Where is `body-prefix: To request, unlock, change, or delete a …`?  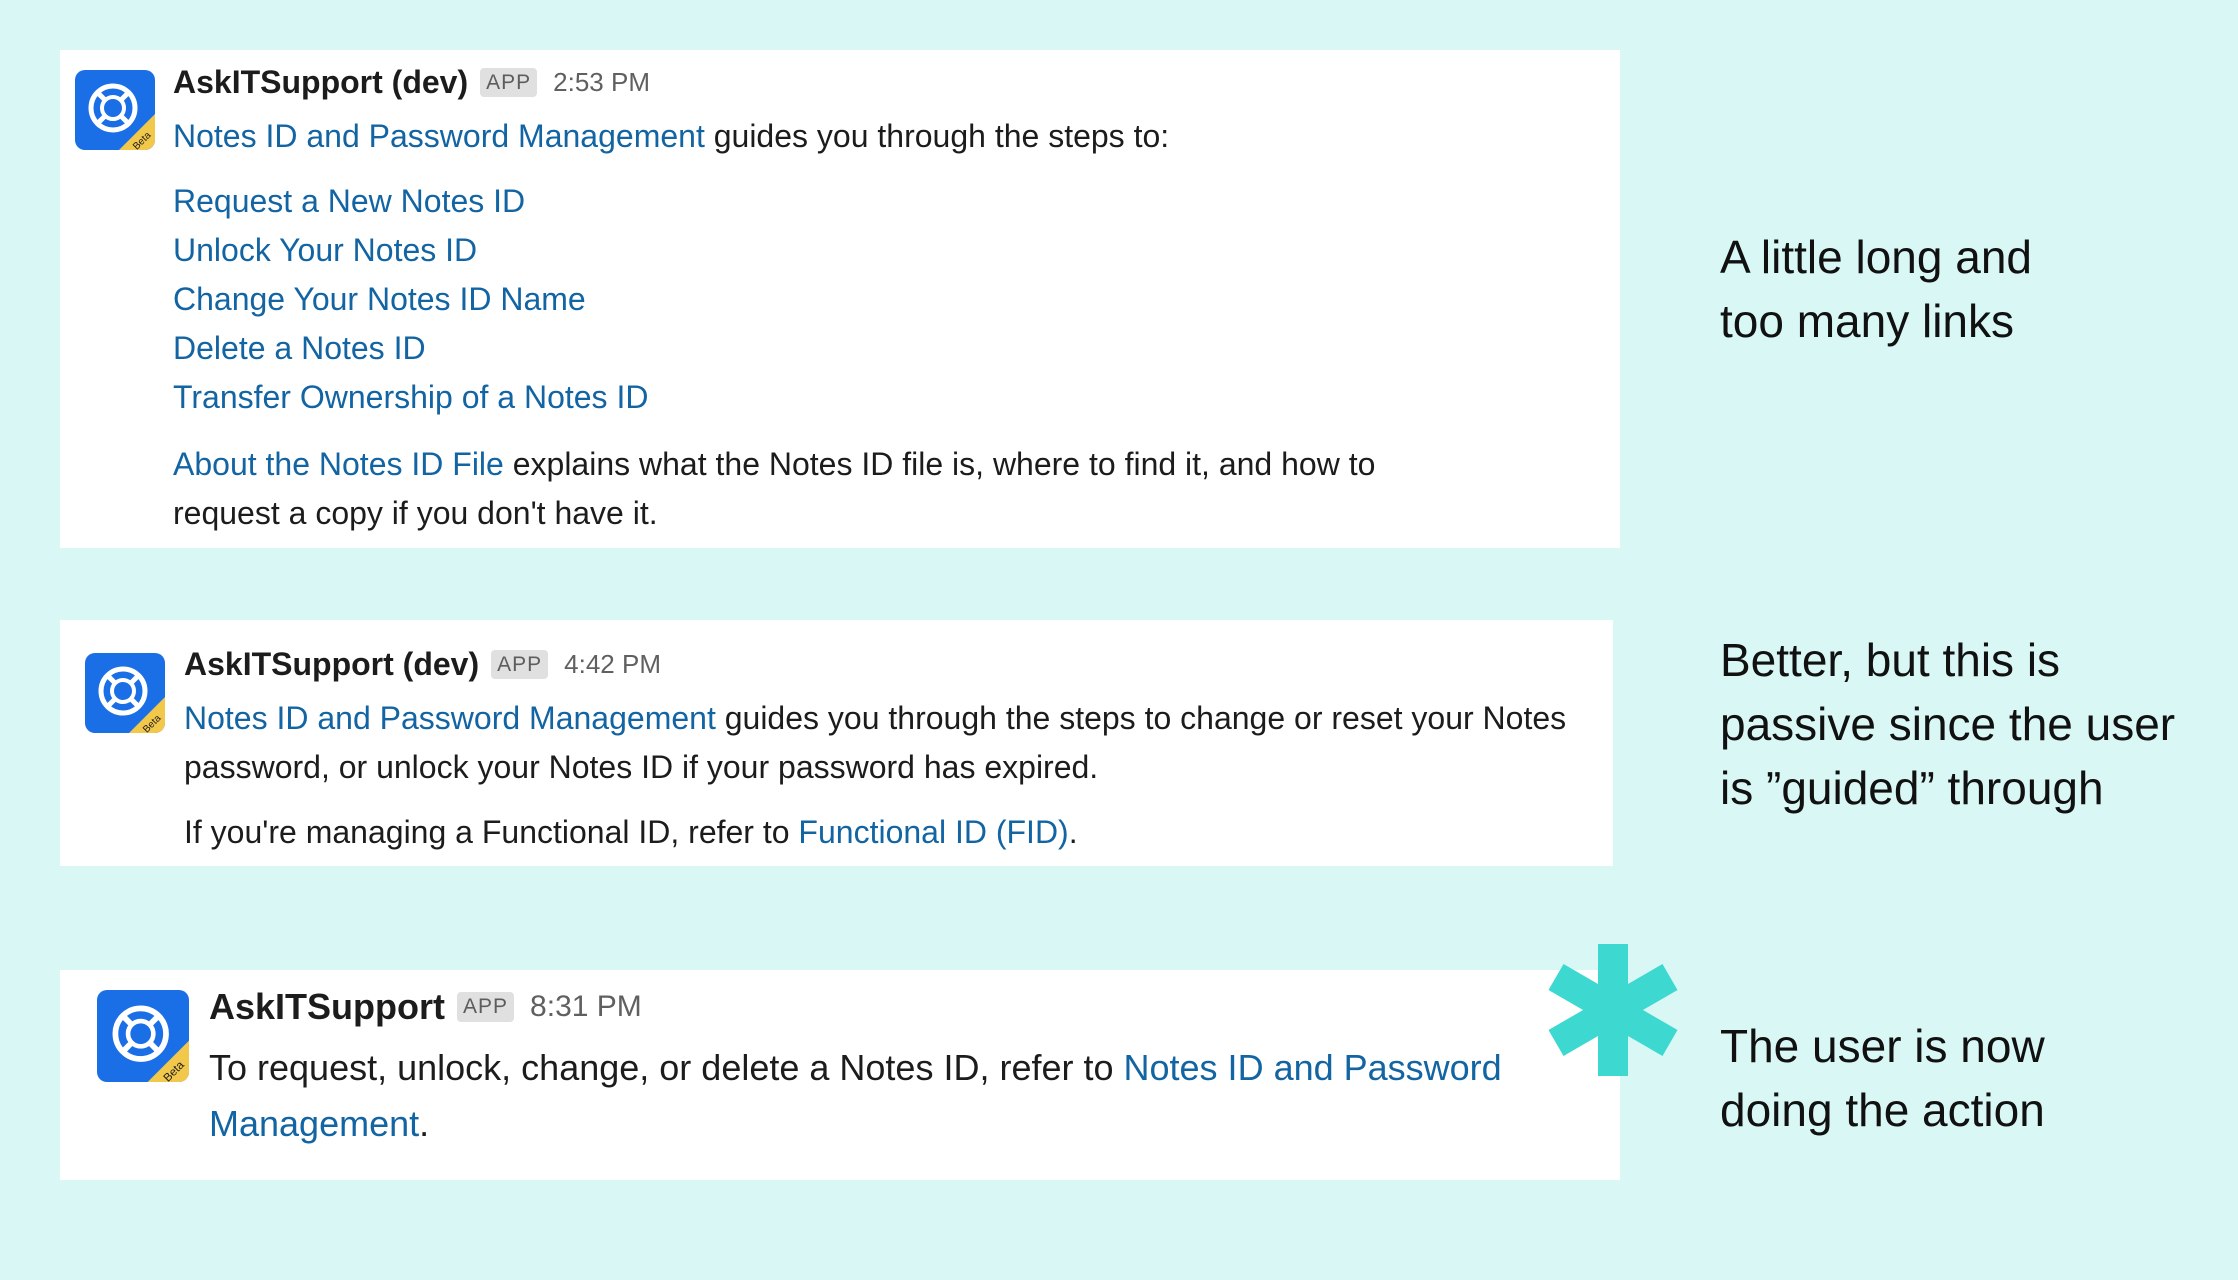 body-prefix: To request, unlock, change, or delete a … is located at coordinates (666, 1067).